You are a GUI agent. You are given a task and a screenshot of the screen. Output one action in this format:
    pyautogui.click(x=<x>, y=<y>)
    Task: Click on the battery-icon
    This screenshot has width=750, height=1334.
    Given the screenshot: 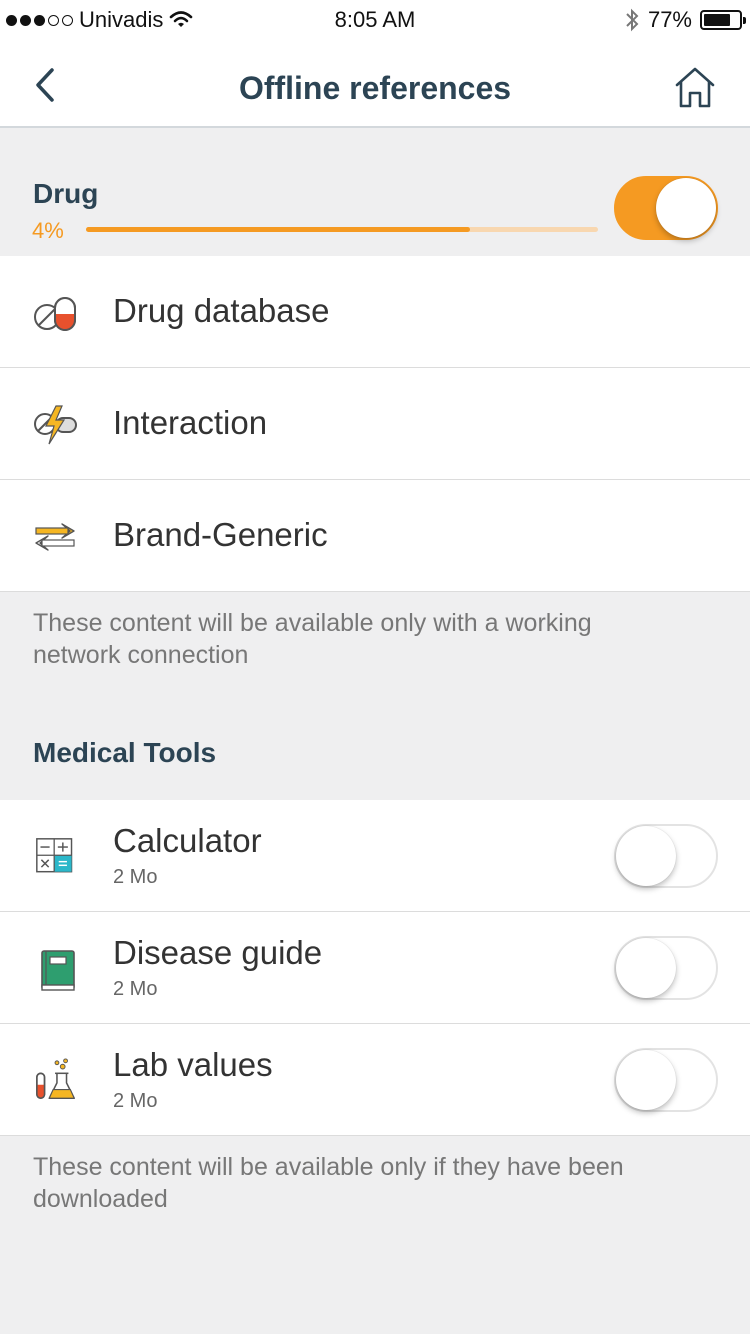 What is the action you would take?
    pyautogui.click(x=723, y=20)
    